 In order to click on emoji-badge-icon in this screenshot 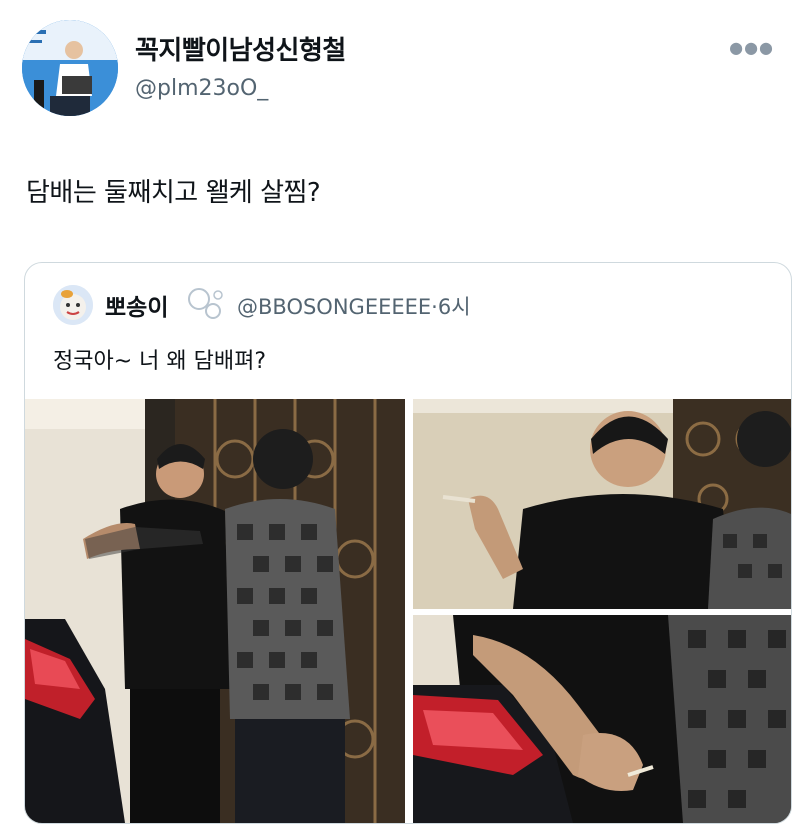, I will do `click(205, 303)`.